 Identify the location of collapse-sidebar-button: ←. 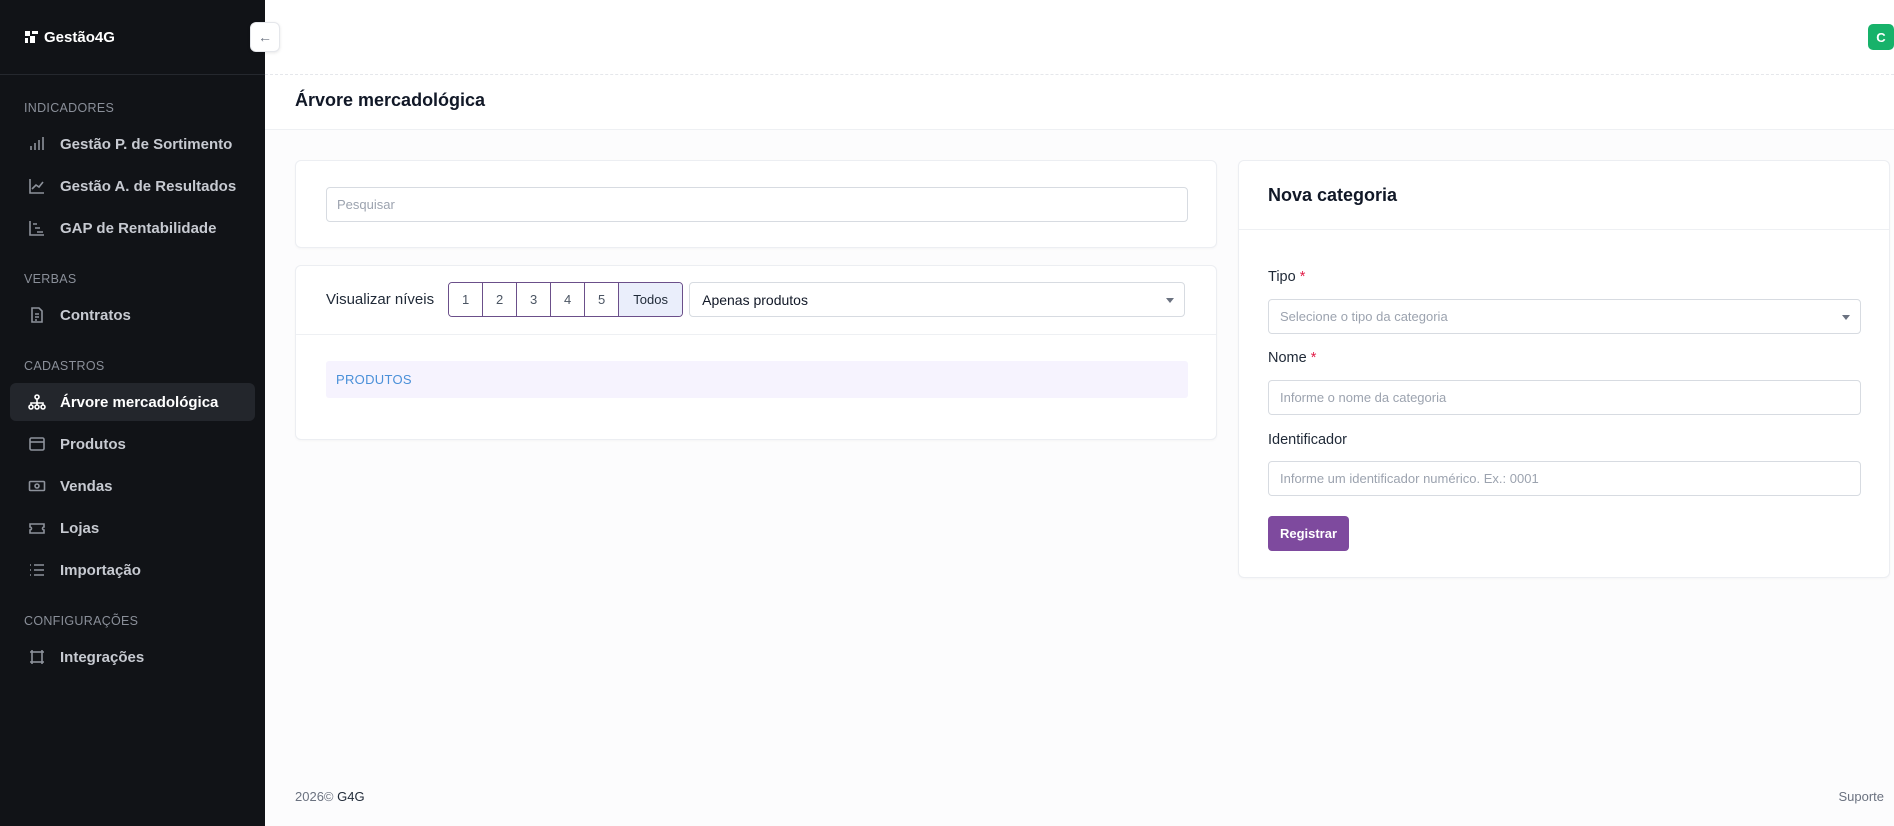
(265, 37).